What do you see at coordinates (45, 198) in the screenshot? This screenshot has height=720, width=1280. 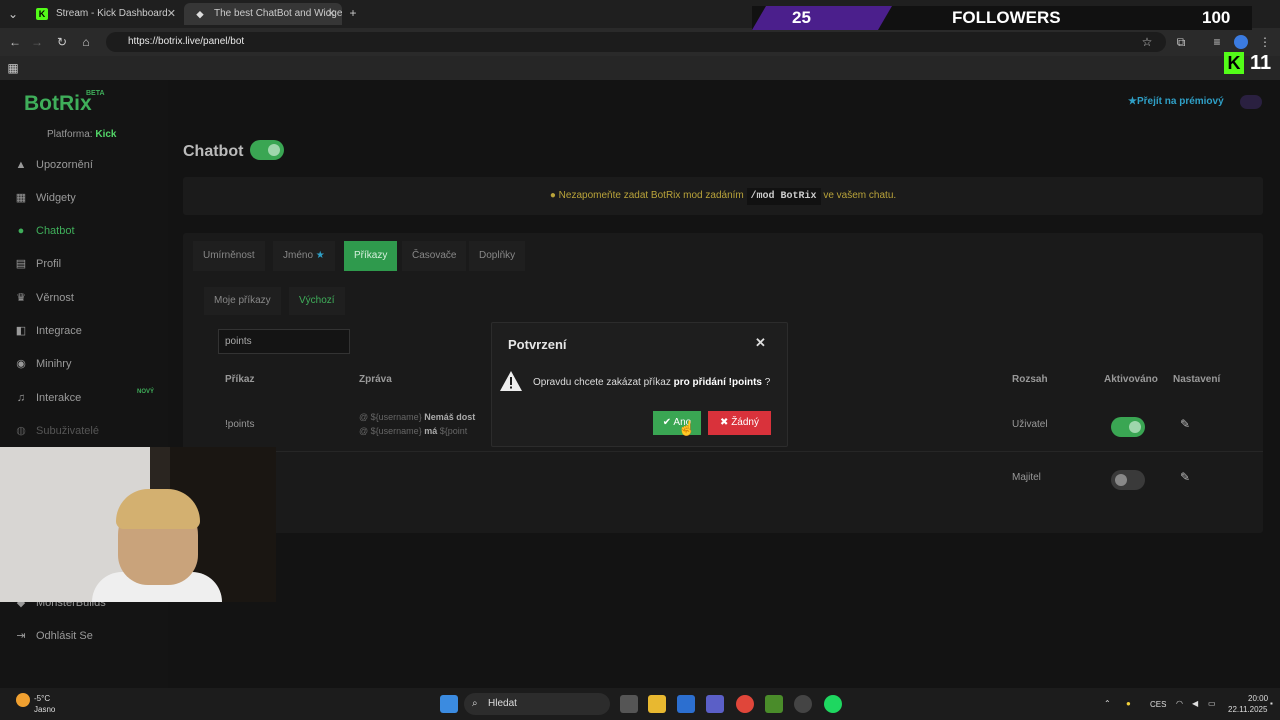 I see `sidebar-item-widgety: ▦ Widgety` at bounding box center [45, 198].